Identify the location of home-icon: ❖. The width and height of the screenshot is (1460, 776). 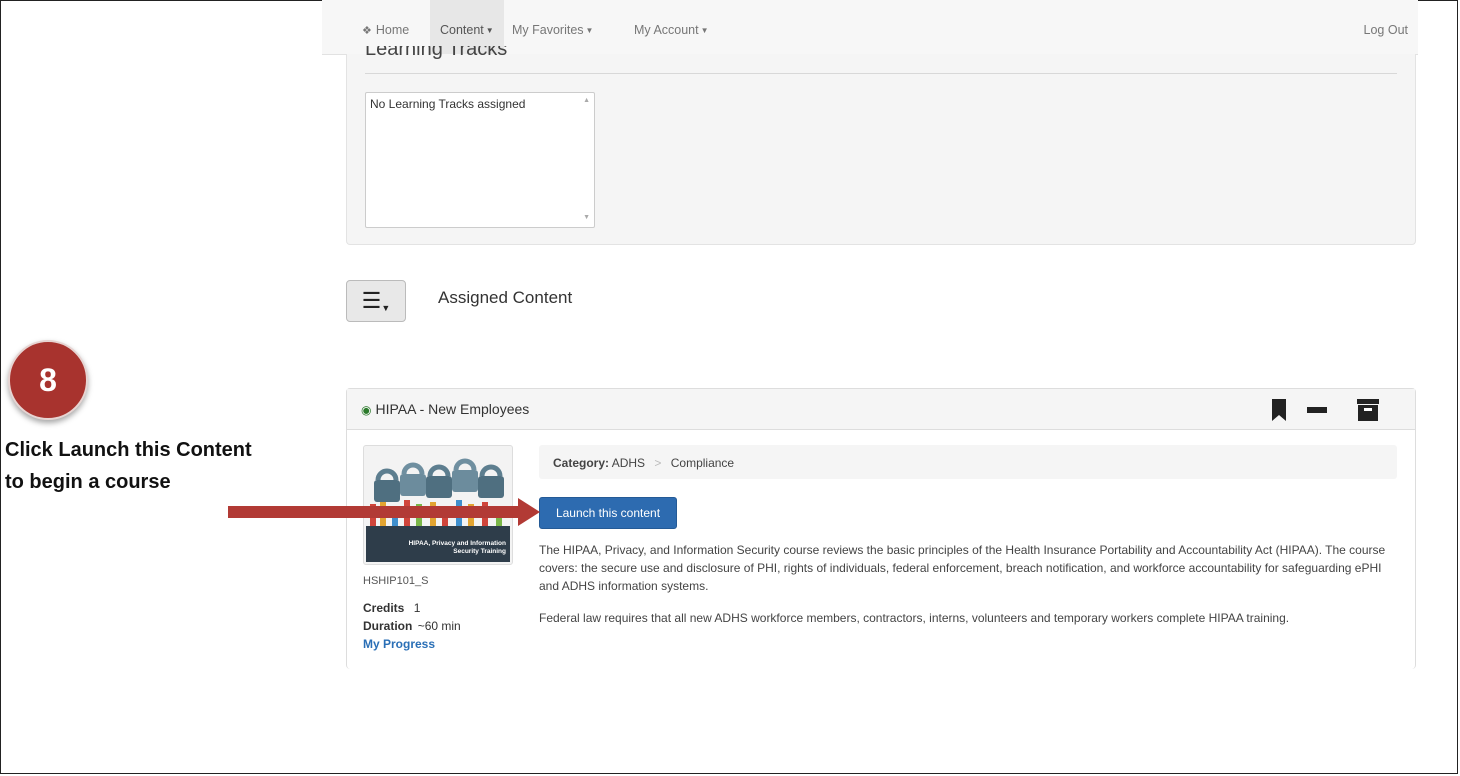
(367, 31).